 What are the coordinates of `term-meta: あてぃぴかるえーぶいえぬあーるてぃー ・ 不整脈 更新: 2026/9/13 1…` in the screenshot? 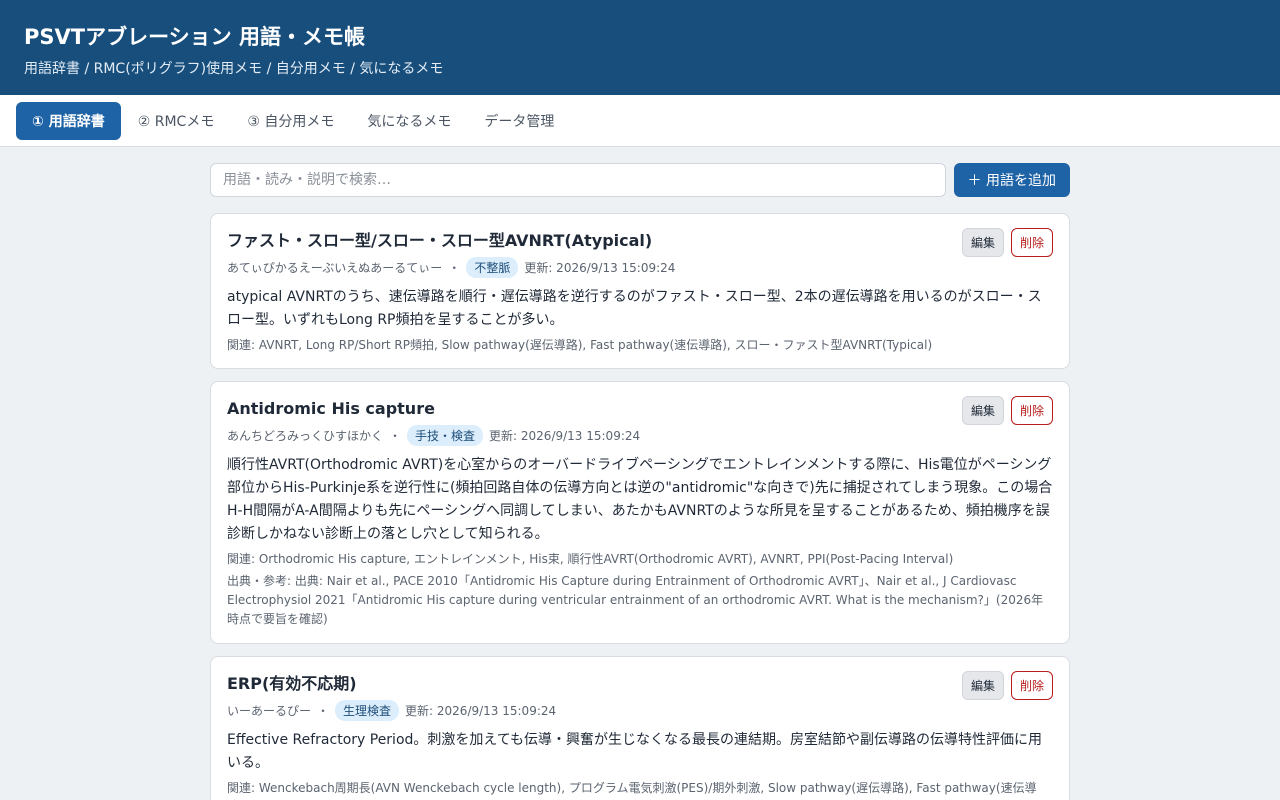 It's located at (640, 267).